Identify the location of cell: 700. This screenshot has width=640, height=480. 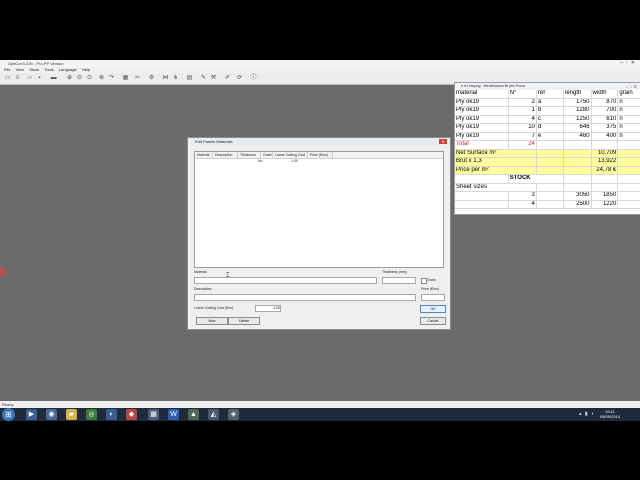
(605, 111).